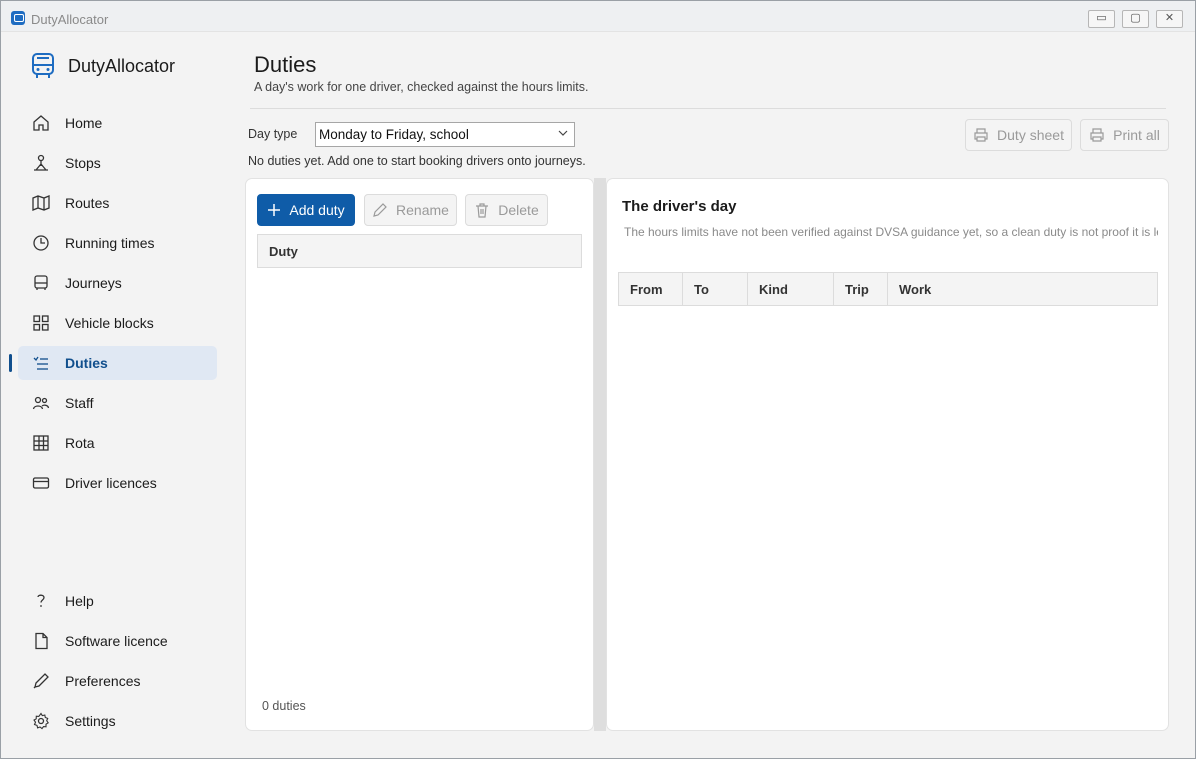 The height and width of the screenshot is (759, 1196). What do you see at coordinates (70, 19) in the screenshot?
I see `window-title: DutyAllocator` at bounding box center [70, 19].